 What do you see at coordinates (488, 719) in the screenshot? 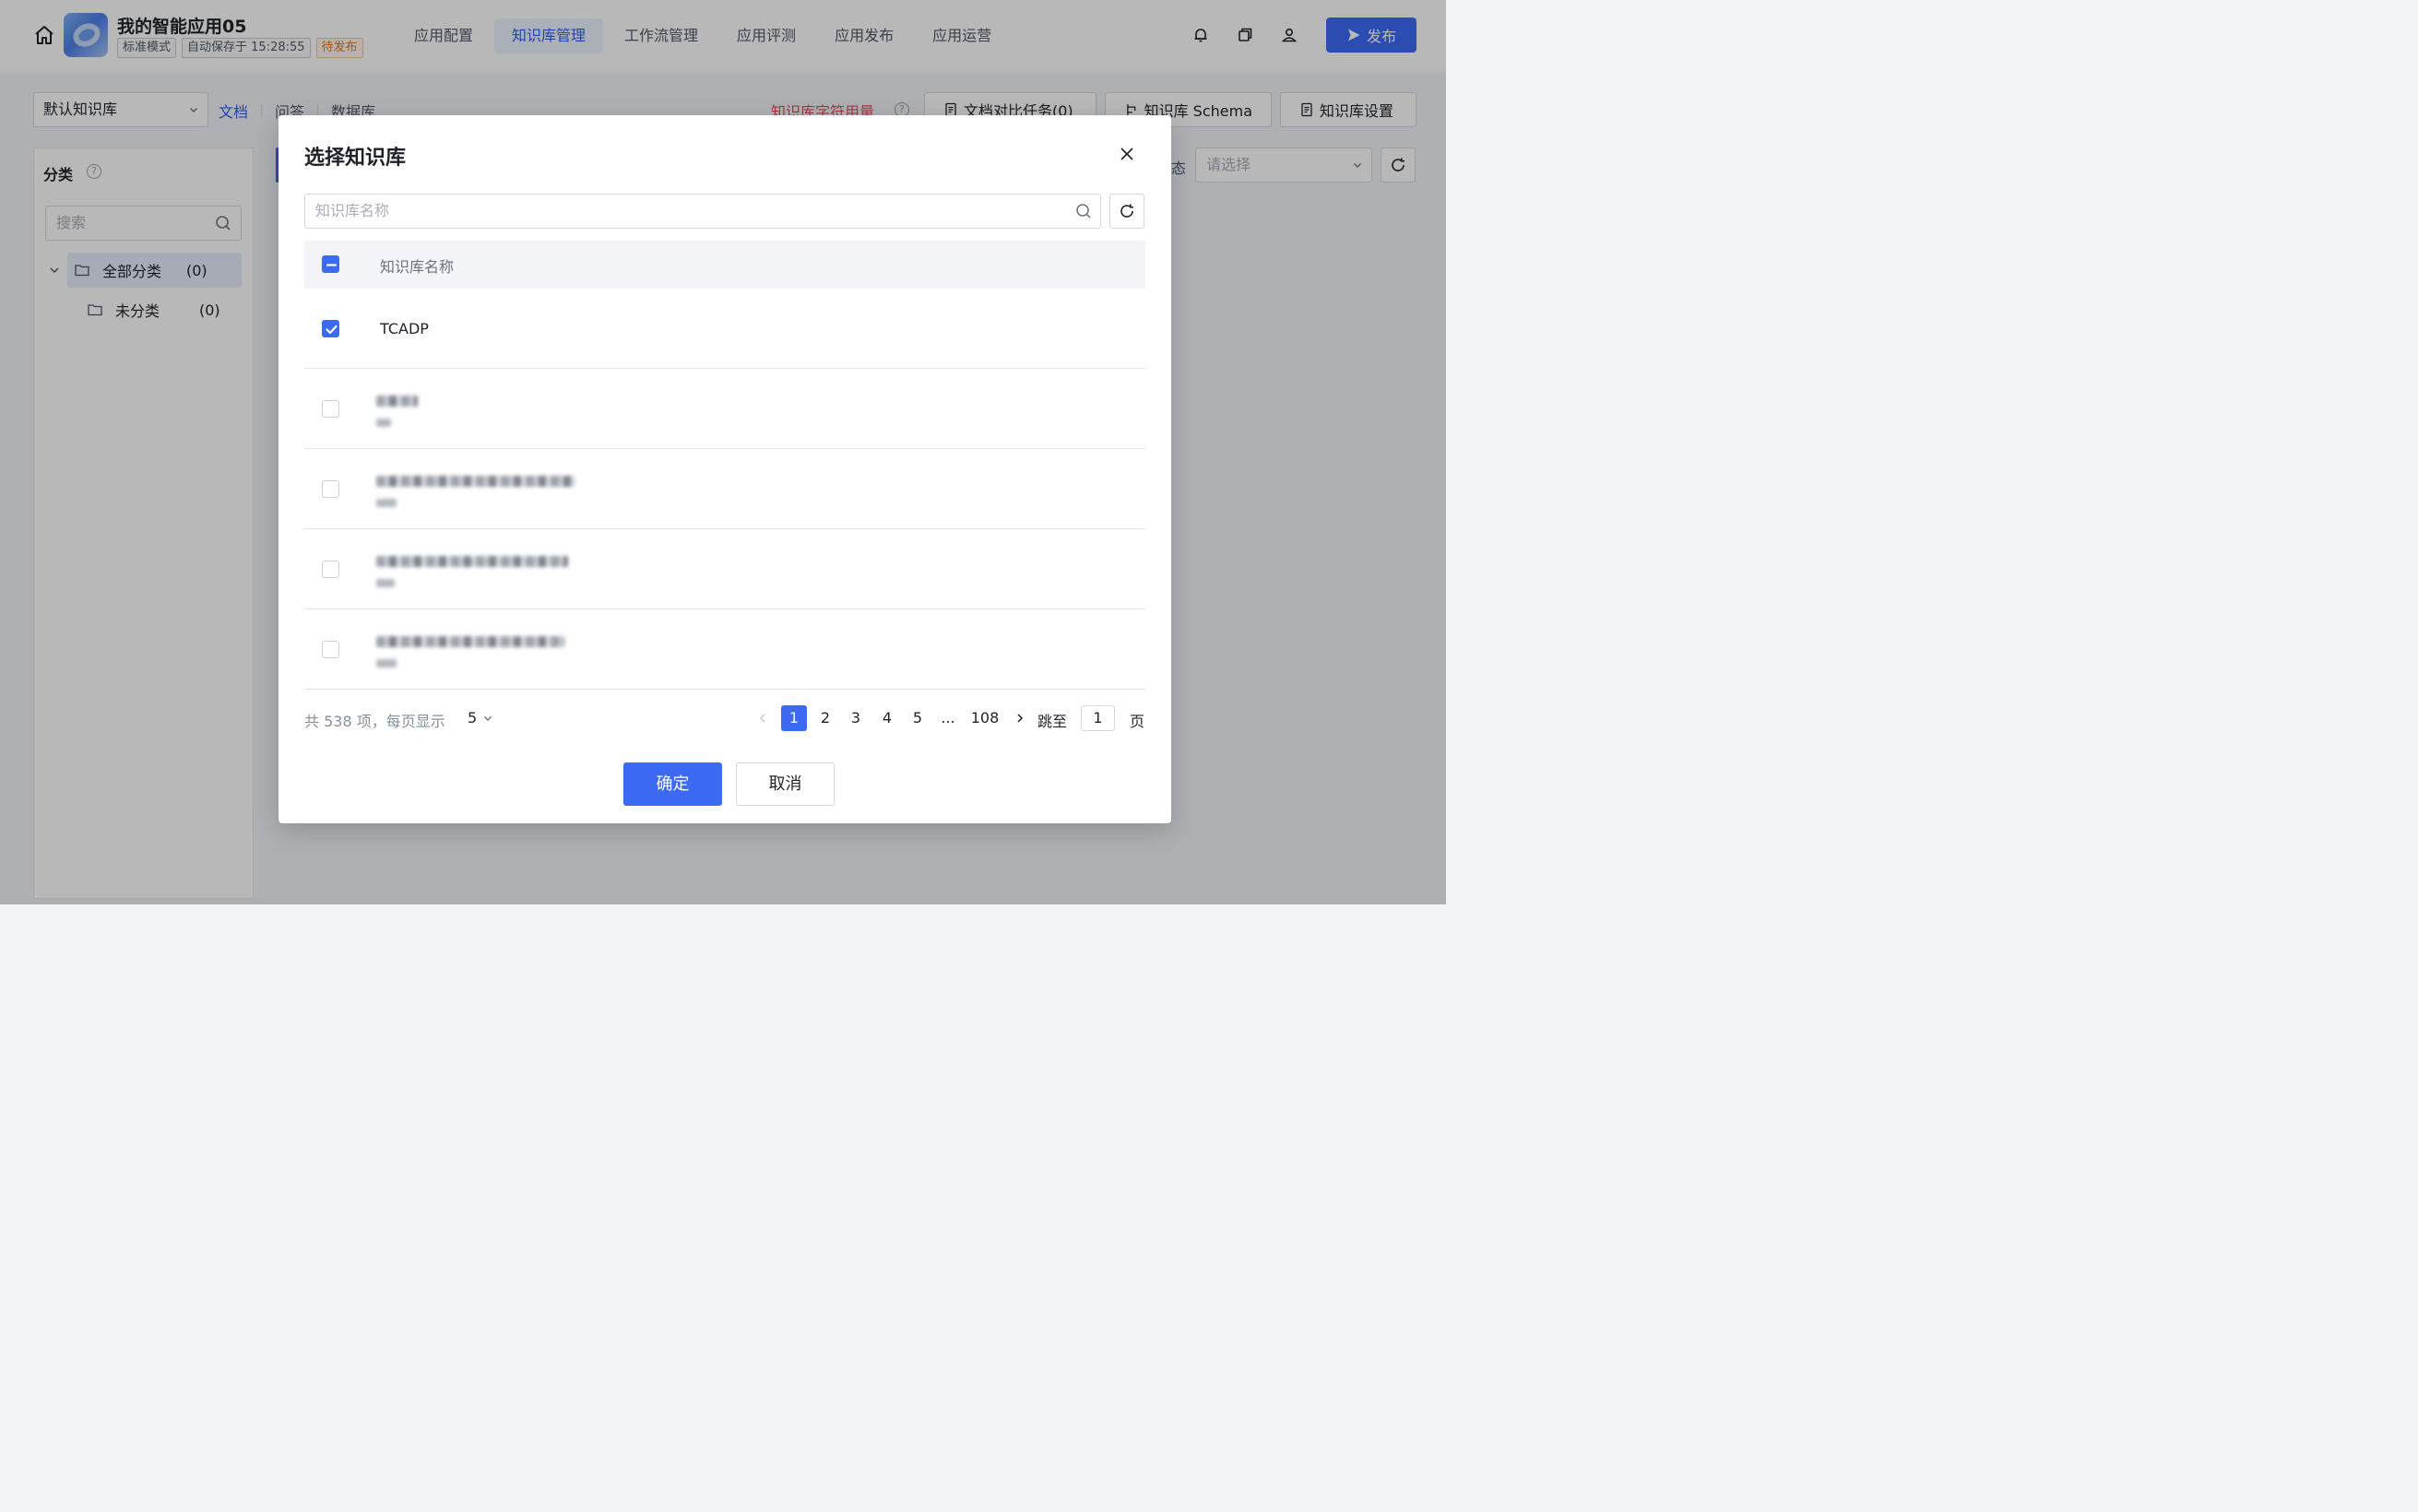
I see `chevron-down-icon` at bounding box center [488, 719].